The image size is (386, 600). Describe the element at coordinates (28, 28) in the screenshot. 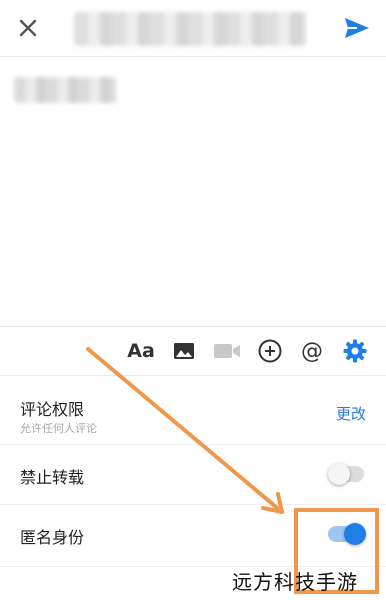

I see `close-icon` at that location.